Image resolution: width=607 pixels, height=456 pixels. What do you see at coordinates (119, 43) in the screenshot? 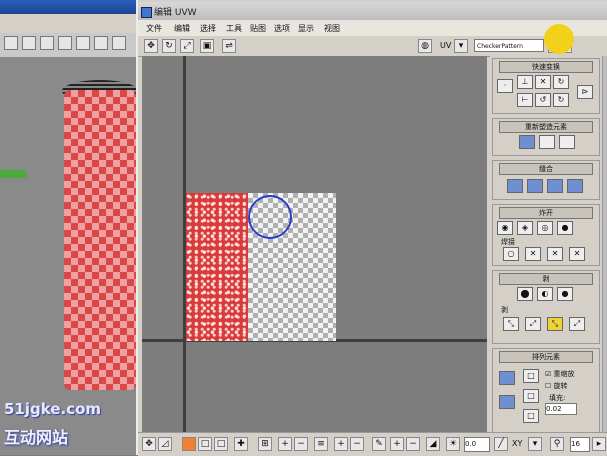
I see `shrink-icon` at bounding box center [119, 43].